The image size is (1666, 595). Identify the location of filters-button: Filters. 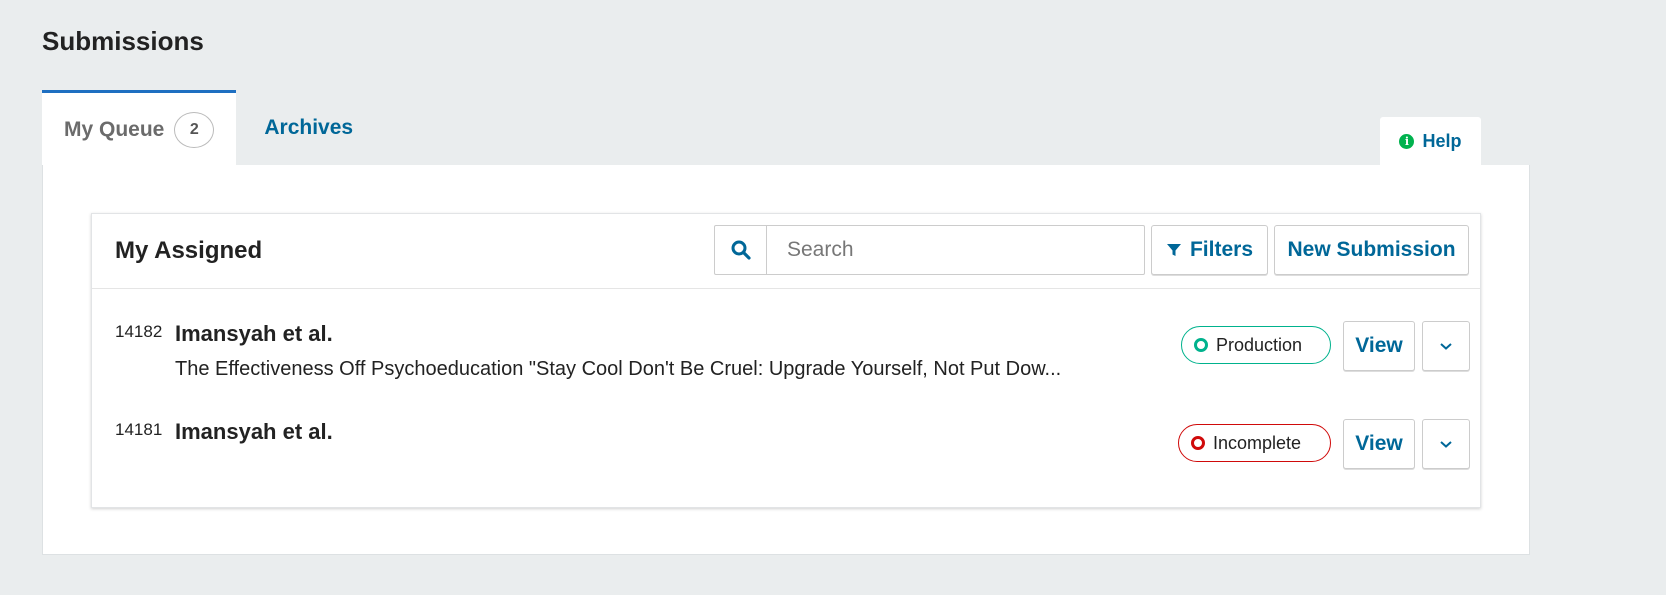
(1209, 250).